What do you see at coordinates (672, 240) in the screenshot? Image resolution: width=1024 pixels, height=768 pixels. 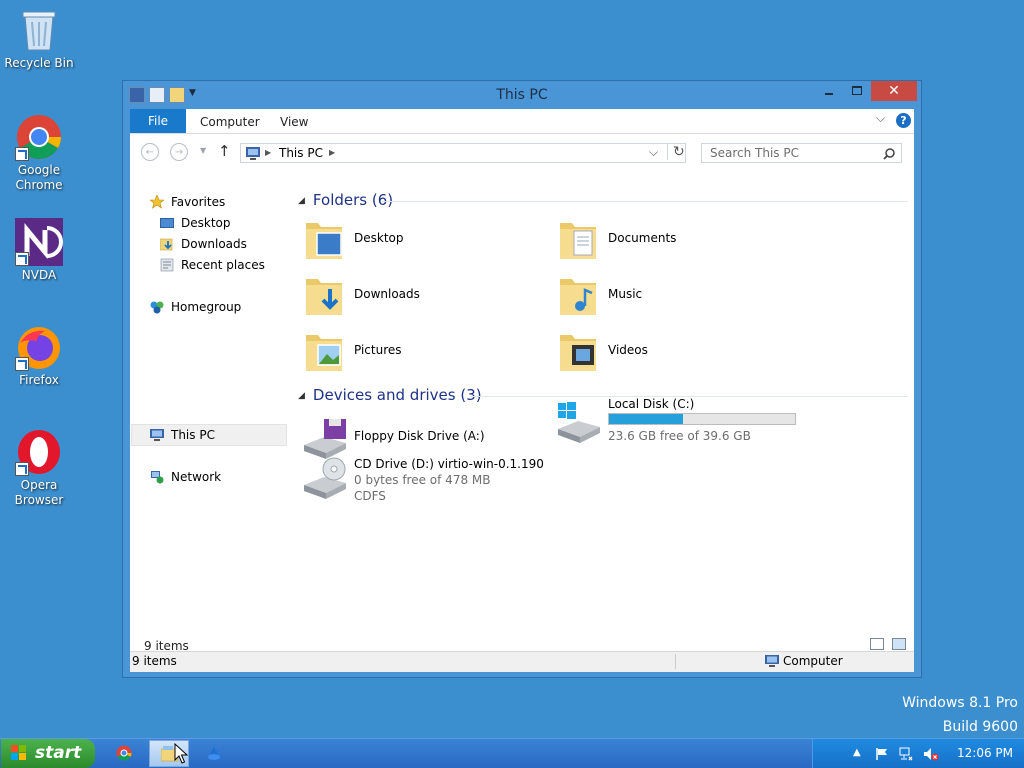 I see `folder-item-documents: Documents` at bounding box center [672, 240].